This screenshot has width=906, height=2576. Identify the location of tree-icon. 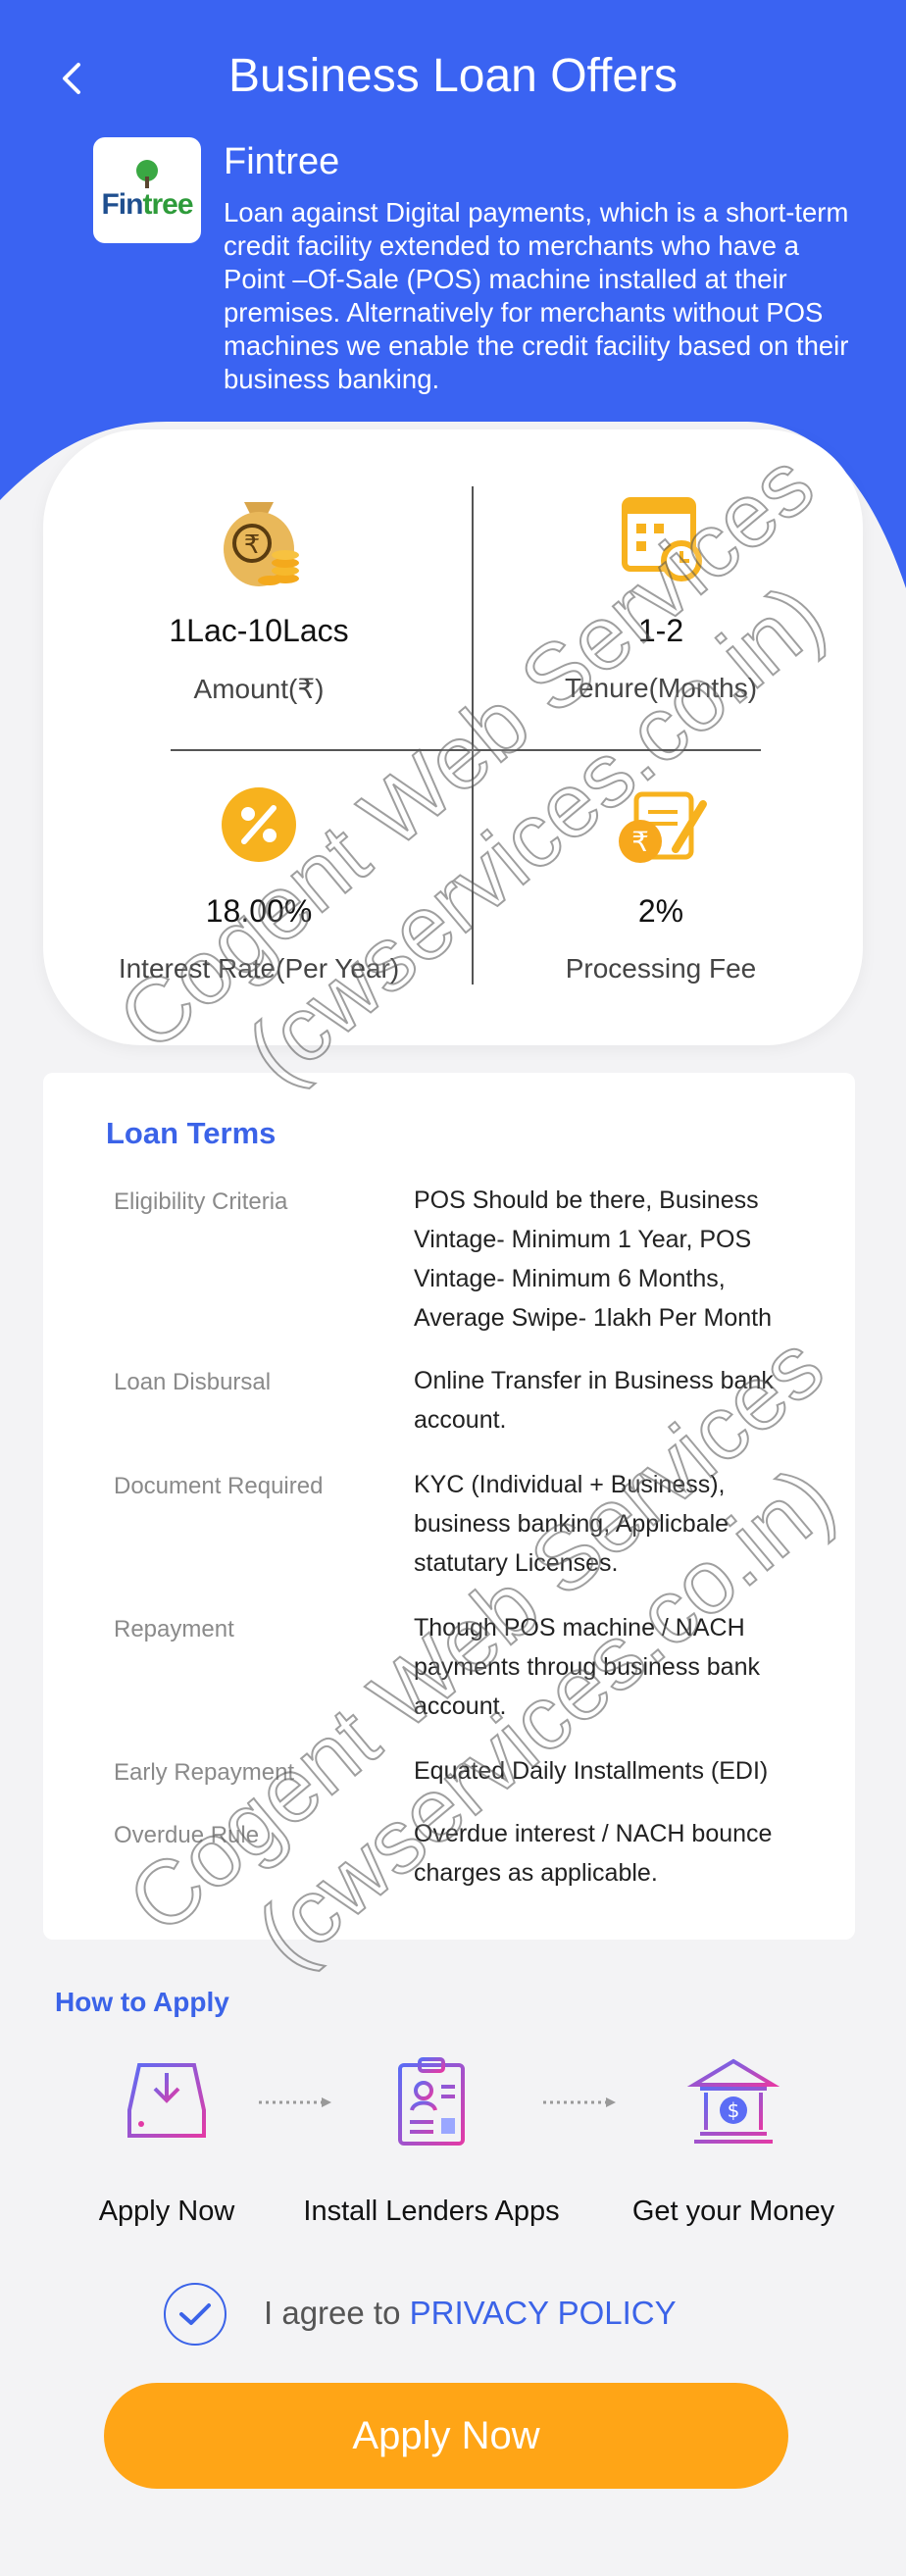
(147, 174).